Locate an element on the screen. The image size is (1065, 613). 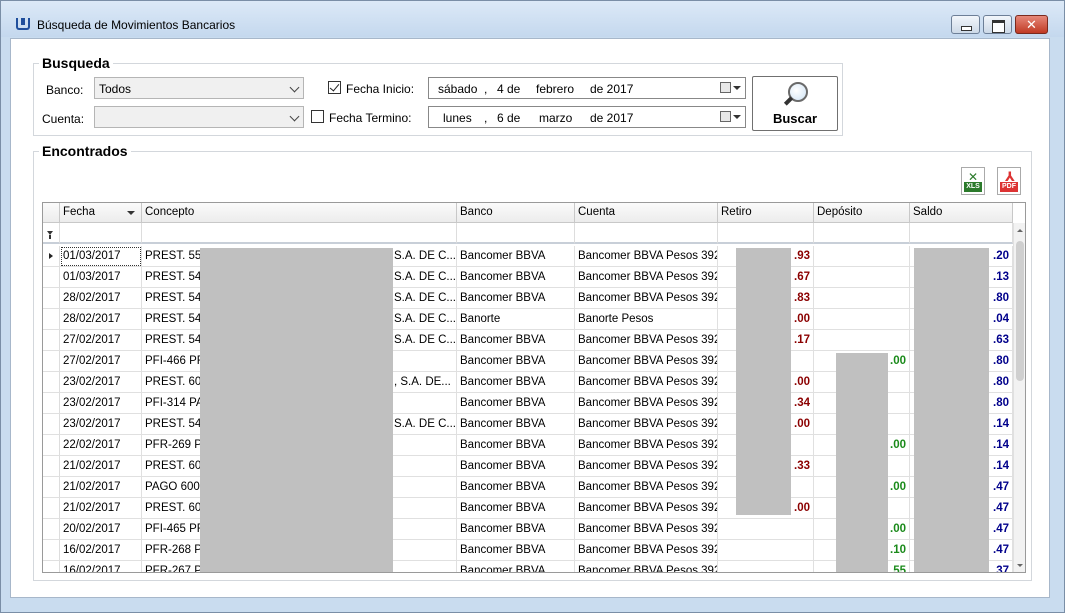
cell-fecha: 22/02/2017 is located at coordinates (101, 445).